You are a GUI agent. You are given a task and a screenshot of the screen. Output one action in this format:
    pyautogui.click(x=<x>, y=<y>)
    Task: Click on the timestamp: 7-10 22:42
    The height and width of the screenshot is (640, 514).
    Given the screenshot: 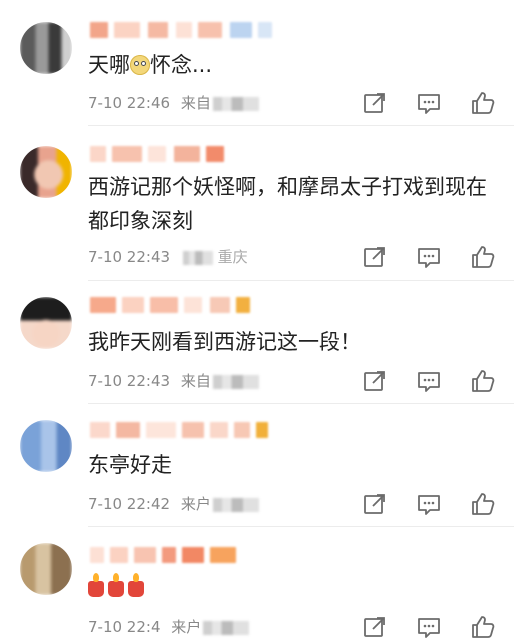 What is the action you would take?
    pyautogui.click(x=129, y=504)
    